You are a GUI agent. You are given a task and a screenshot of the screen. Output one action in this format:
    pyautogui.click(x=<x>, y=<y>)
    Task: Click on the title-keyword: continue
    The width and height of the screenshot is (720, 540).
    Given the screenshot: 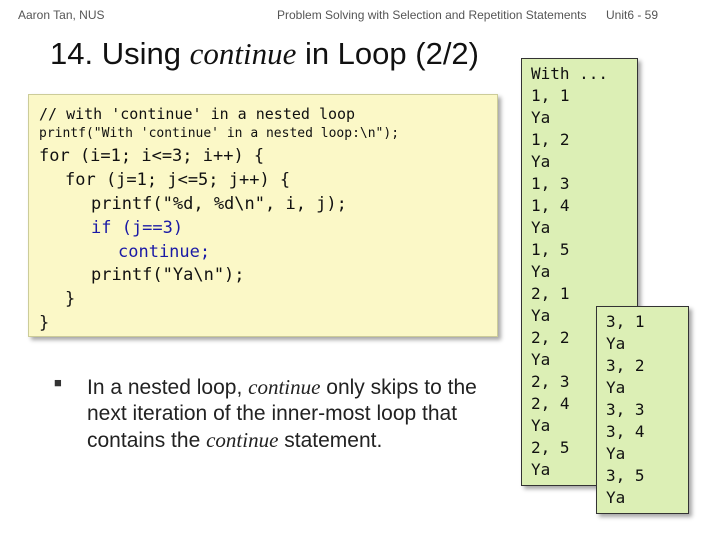 What is the action you would take?
    pyautogui.click(x=243, y=53)
    